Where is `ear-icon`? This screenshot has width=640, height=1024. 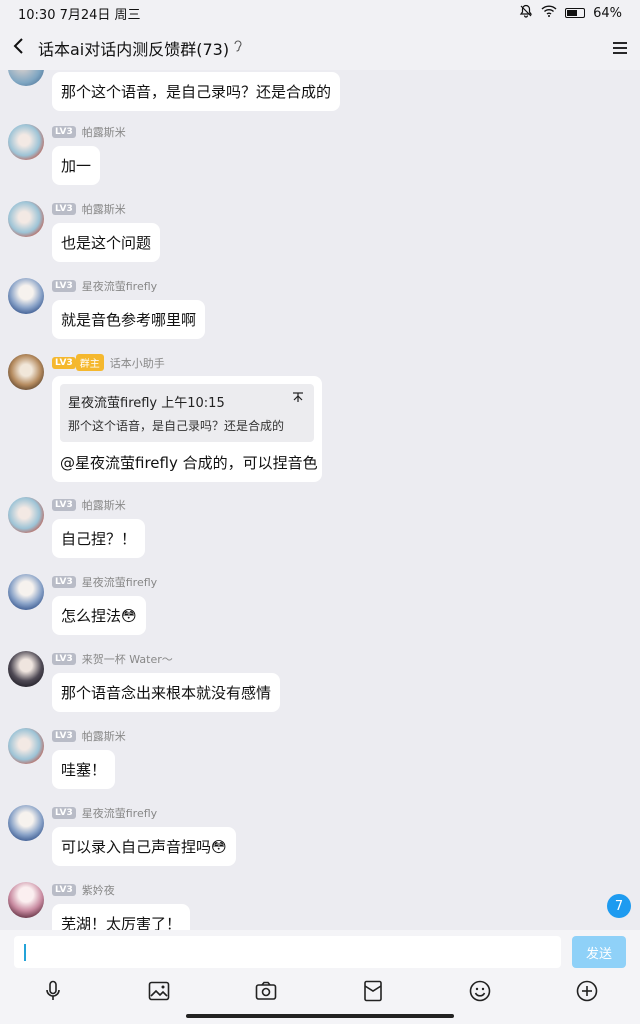
ear-icon is located at coordinates (238, 48).